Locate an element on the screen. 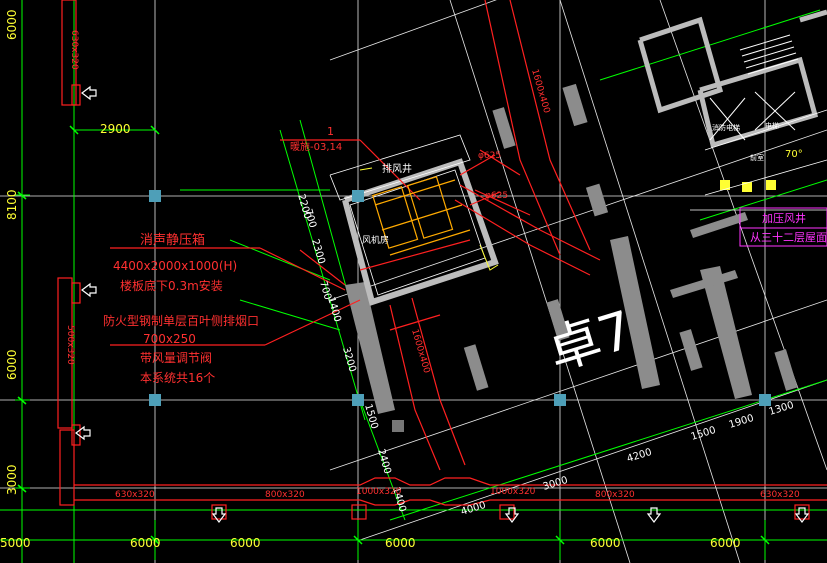  dim-1500-b: 1500 is located at coordinates (704, 434).